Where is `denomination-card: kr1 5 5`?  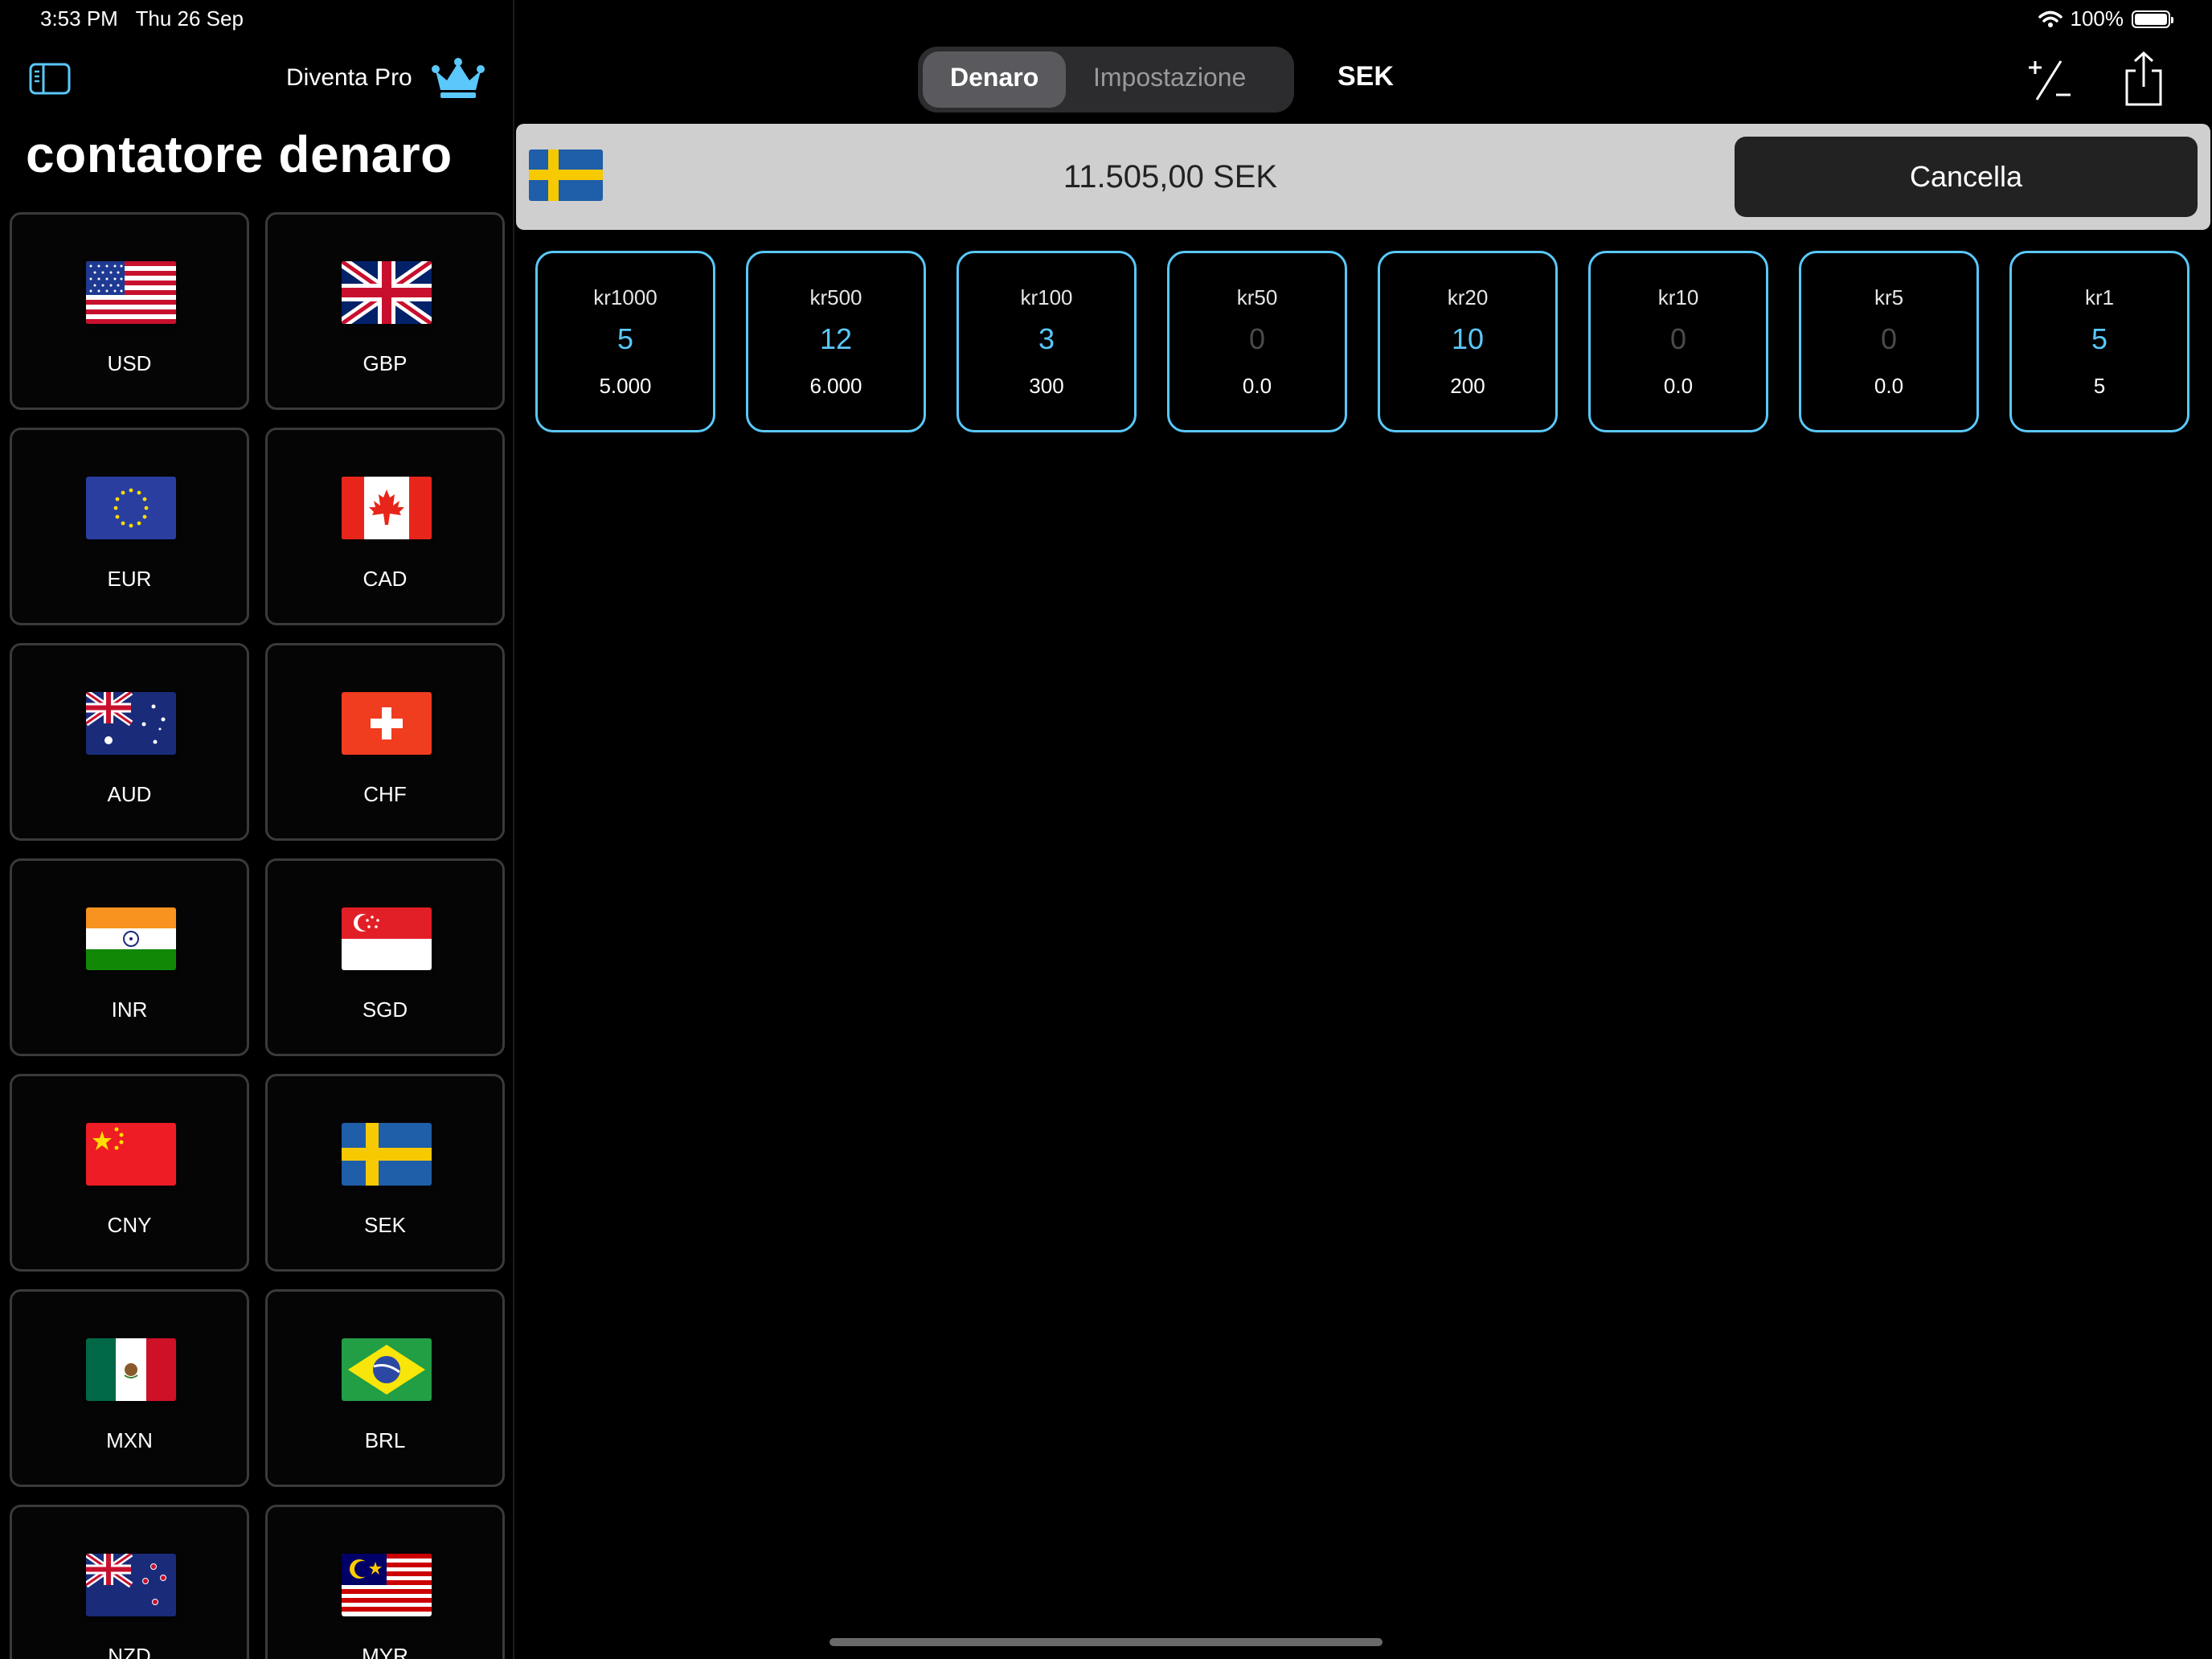 denomination-card: kr1 5 5 is located at coordinates (2099, 341).